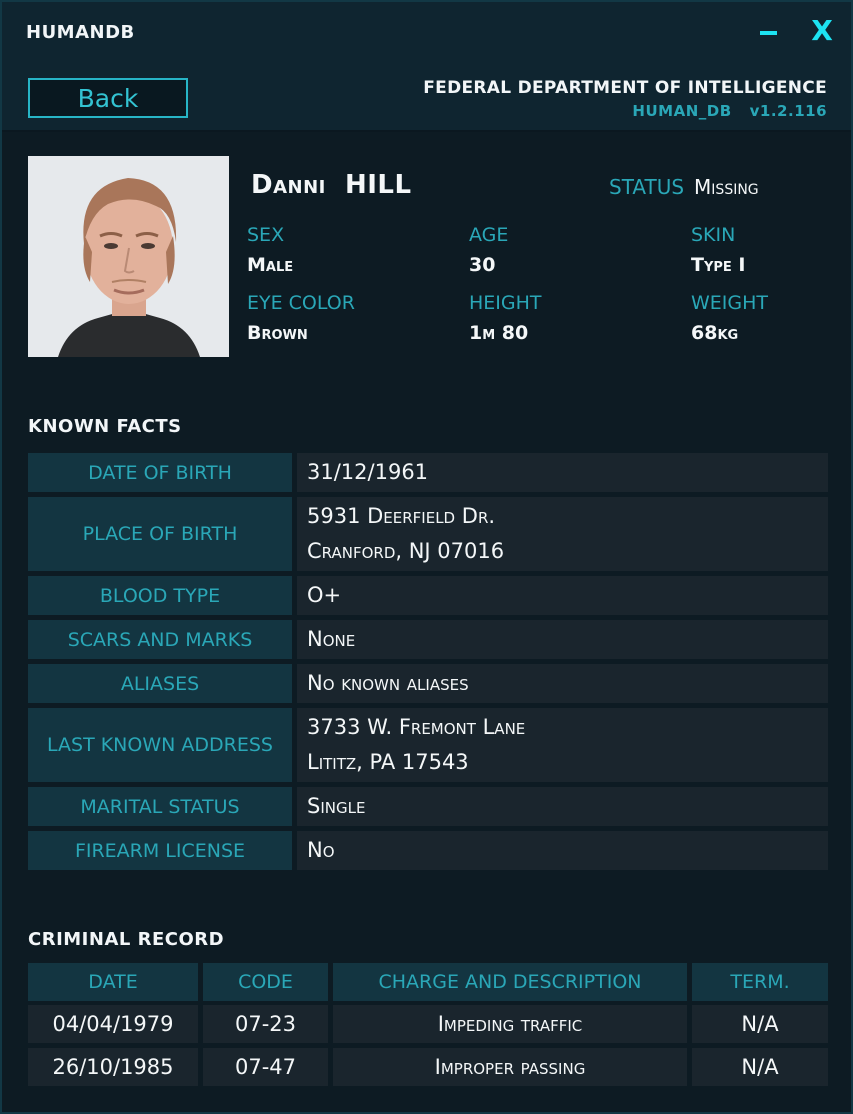 Image resolution: width=853 pixels, height=1114 pixels. I want to click on agency-name: FEDERAL DEPARTMENT OF INTELLIGENCE, so click(625, 88).